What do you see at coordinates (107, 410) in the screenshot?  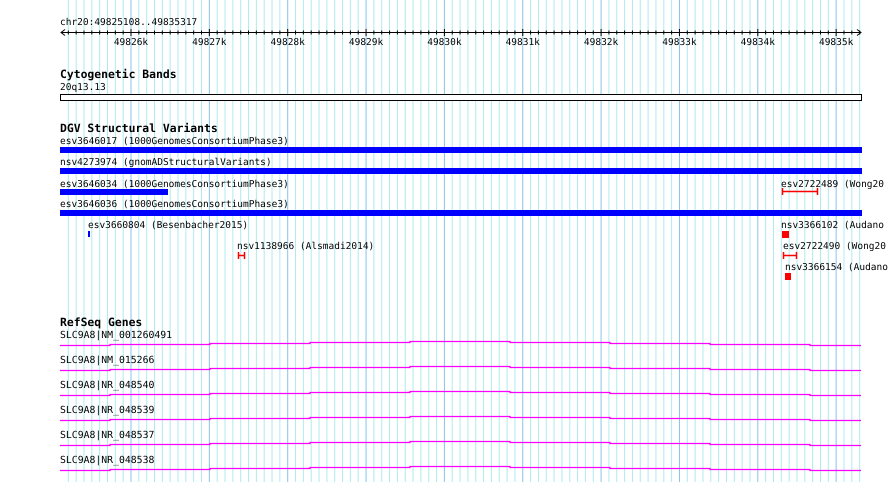 I see `gene-label: SLC9A8|NR_048539` at bounding box center [107, 410].